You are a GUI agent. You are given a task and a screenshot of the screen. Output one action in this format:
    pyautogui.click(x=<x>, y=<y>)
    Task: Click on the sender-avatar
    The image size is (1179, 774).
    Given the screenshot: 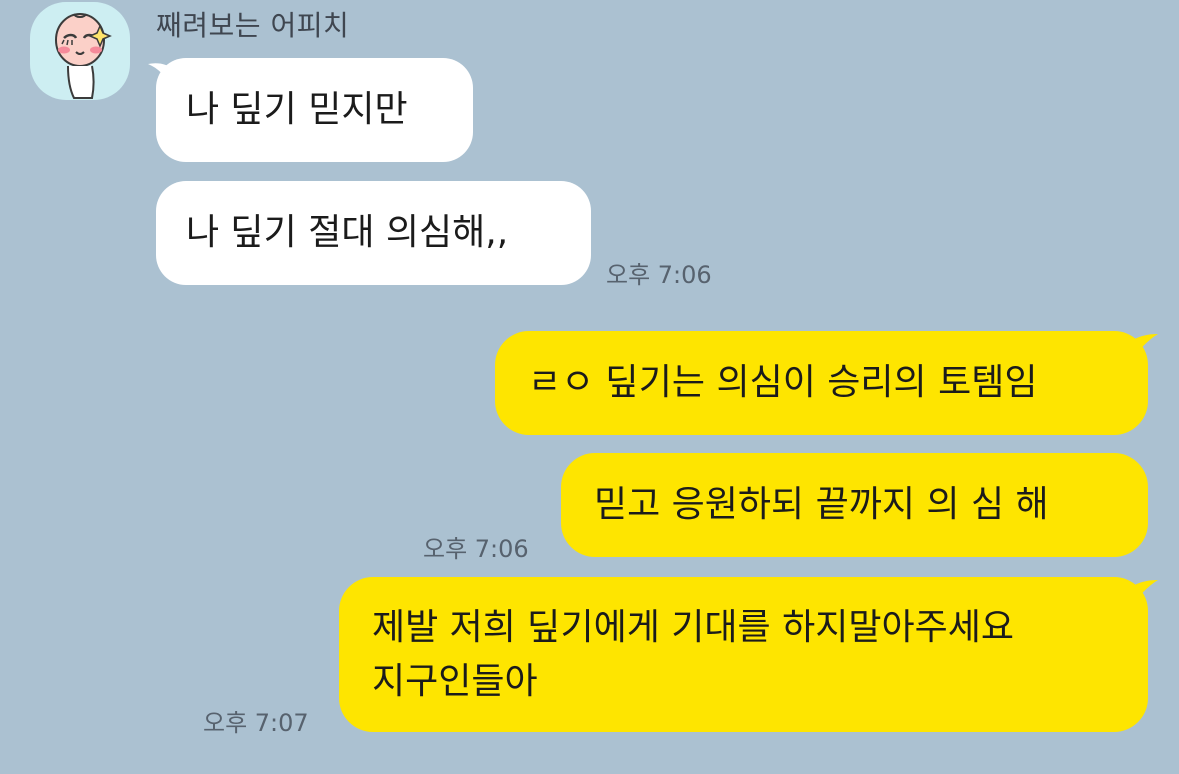 What is the action you would take?
    pyautogui.click(x=80, y=51)
    